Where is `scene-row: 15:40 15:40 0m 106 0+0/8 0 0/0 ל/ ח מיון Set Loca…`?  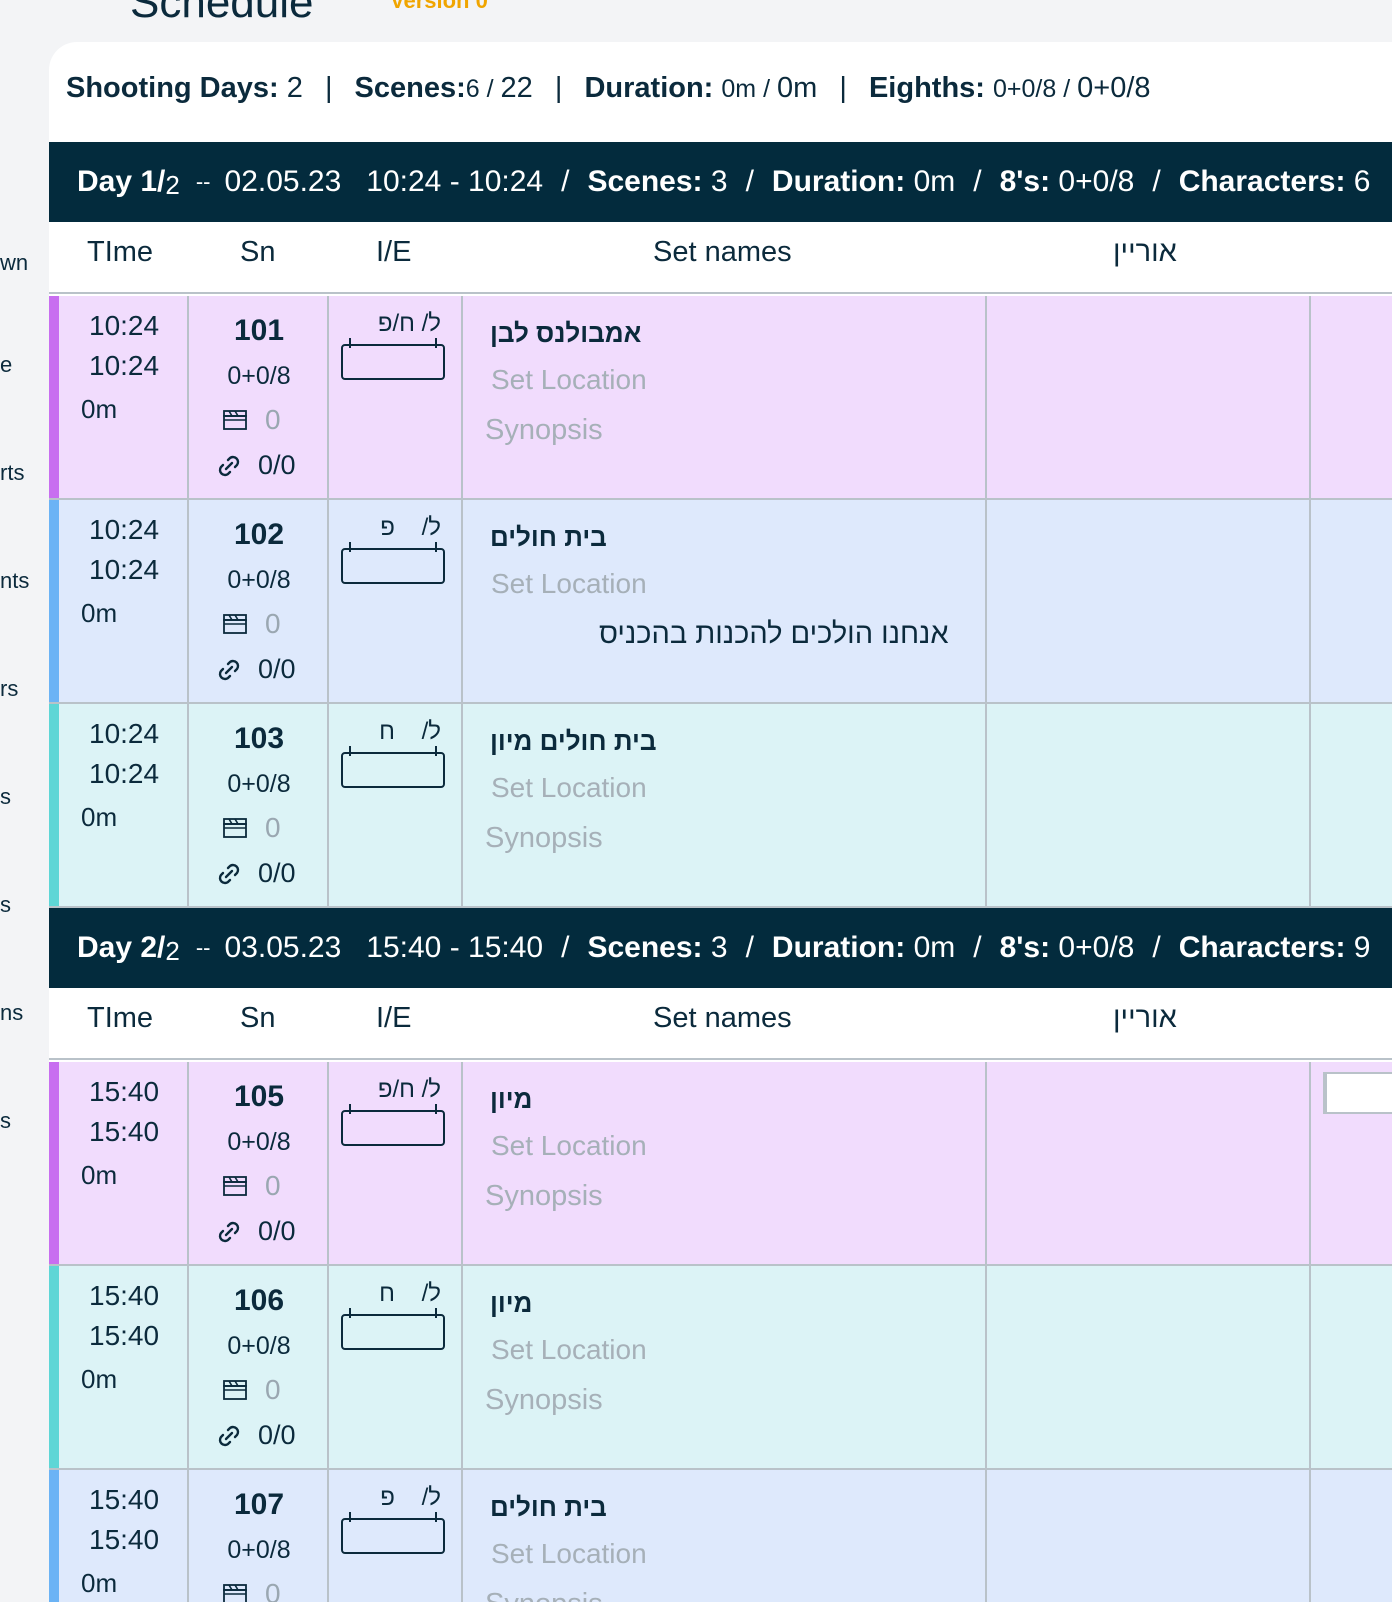 scene-row: 15:40 15:40 0m 106 0+0/8 0 0/0 ל/ ח מיון Set Loca… is located at coordinates (720, 1368).